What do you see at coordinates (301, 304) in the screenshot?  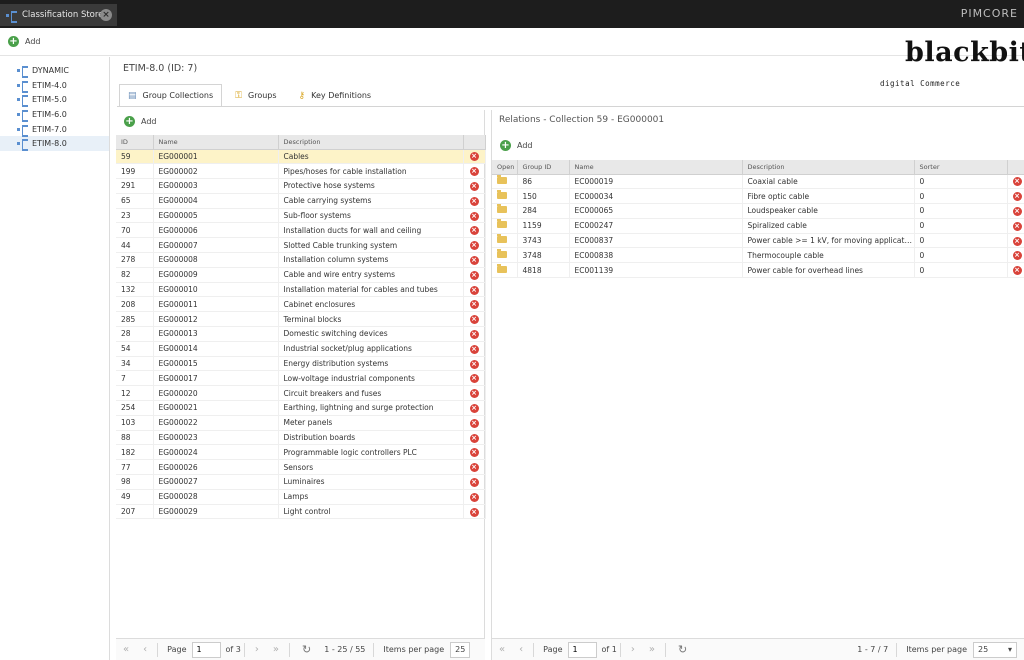 I see `table-row: 208 EG000011 Cabinet enclosures ×` at bounding box center [301, 304].